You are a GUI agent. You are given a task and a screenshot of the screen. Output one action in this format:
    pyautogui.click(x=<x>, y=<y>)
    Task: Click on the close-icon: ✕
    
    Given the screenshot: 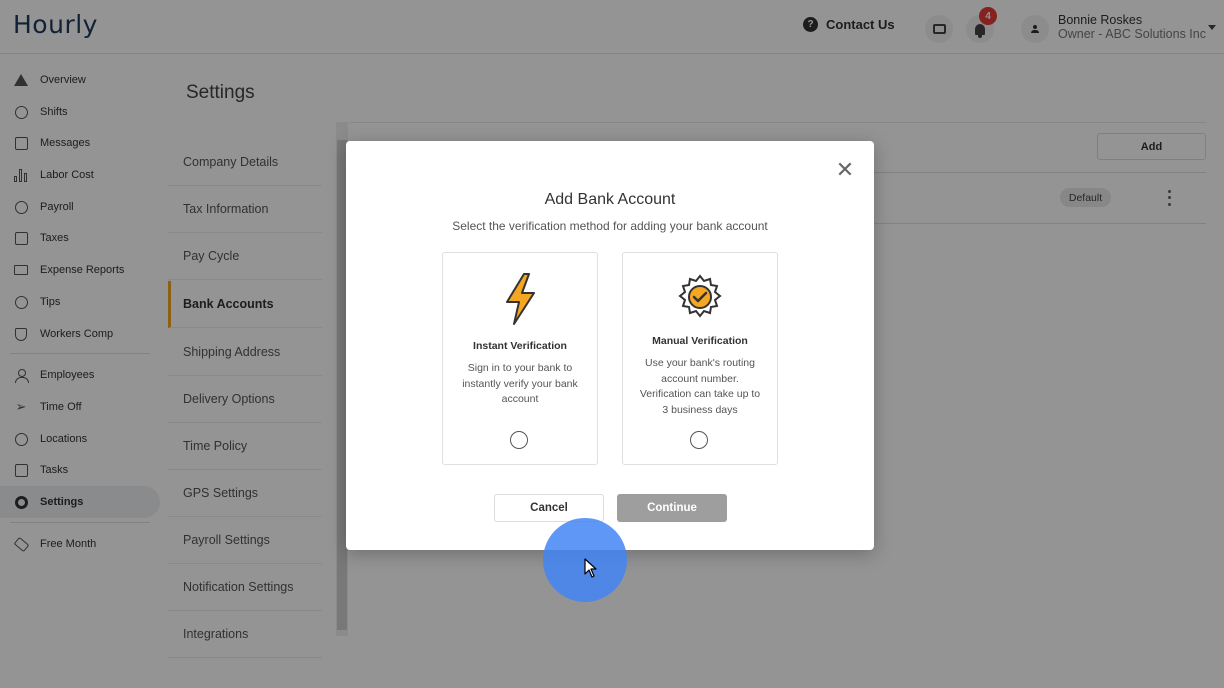 What is the action you would take?
    pyautogui.click(x=845, y=170)
    